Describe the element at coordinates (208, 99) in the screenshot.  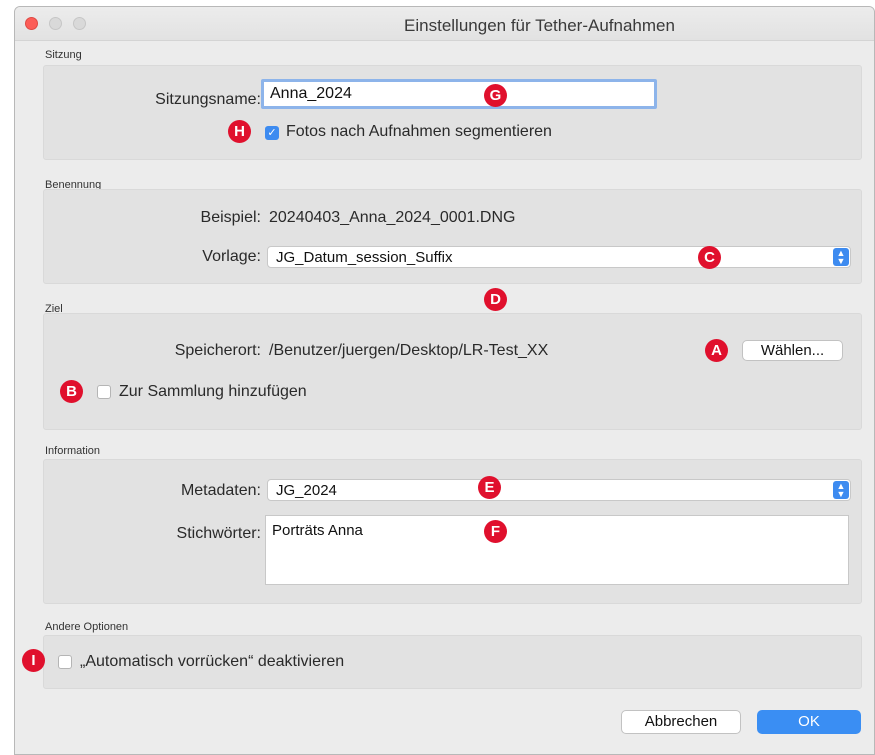
I see `session-name-label: Sitzungsname:` at that location.